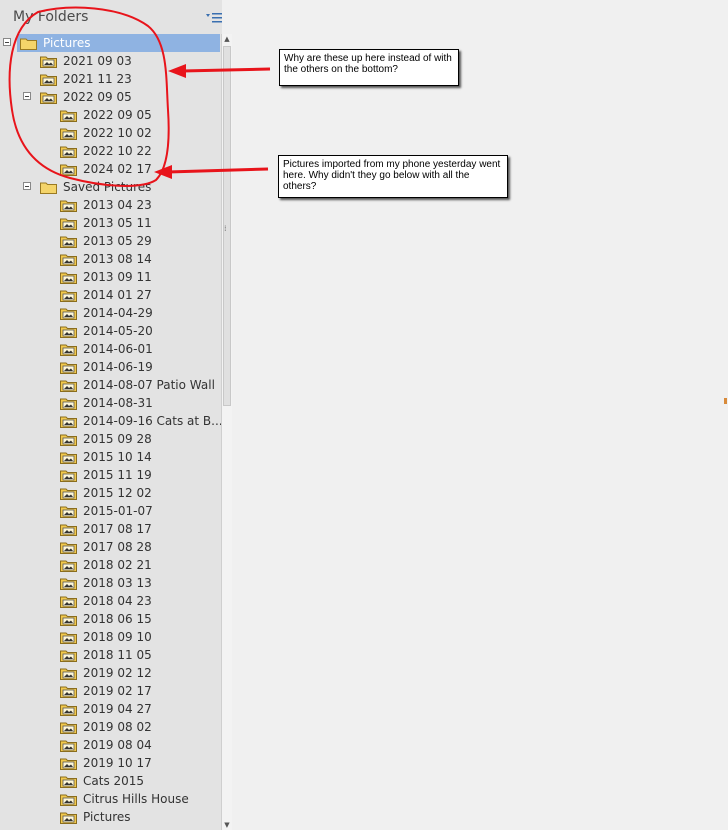  Describe the element at coordinates (226, 228) in the screenshot. I see `splitter-grip-icon: ⁞` at that location.